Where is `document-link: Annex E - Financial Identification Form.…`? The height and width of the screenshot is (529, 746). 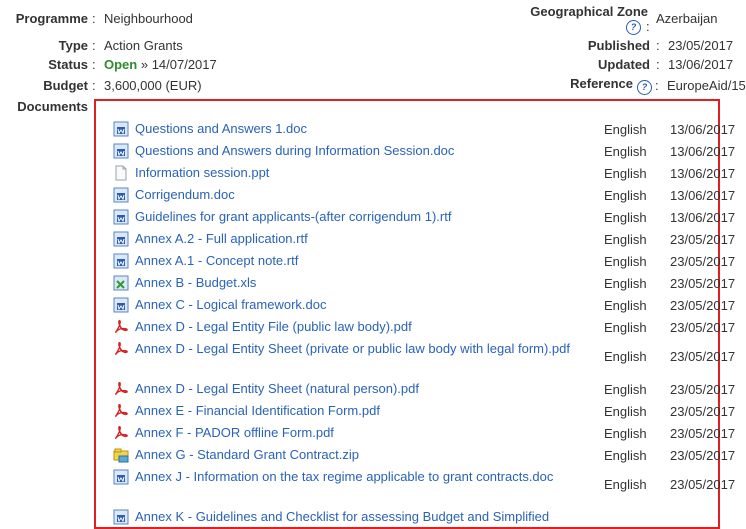 document-link: Annex E - Financial Identification Form.… is located at coordinates (375, 411).